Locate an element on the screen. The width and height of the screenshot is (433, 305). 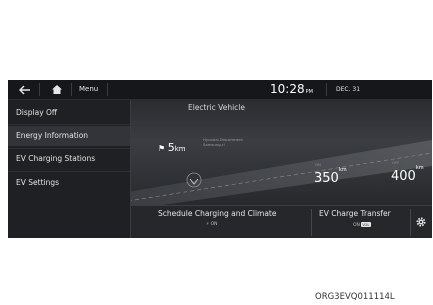
menu-item-ev-settings: EV Settings is located at coordinates (69, 183).